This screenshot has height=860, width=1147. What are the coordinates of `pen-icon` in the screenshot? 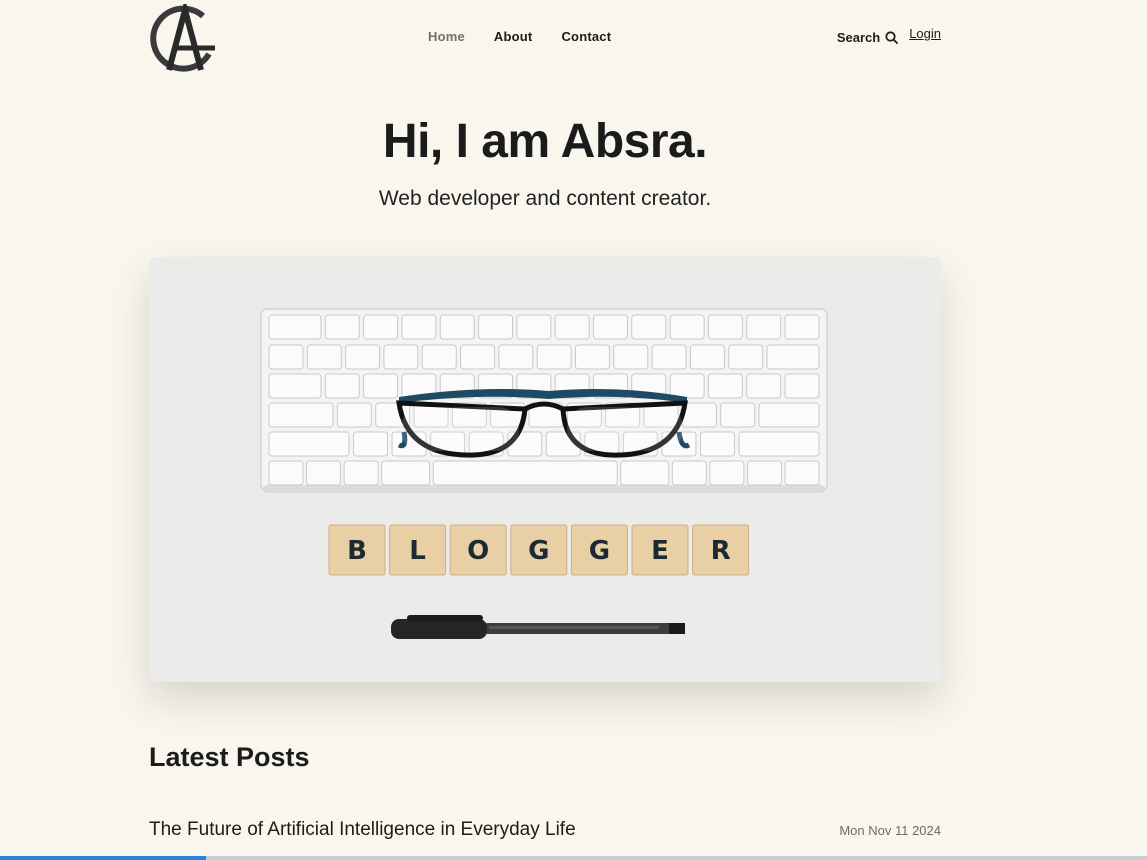 It's located at (538, 627).